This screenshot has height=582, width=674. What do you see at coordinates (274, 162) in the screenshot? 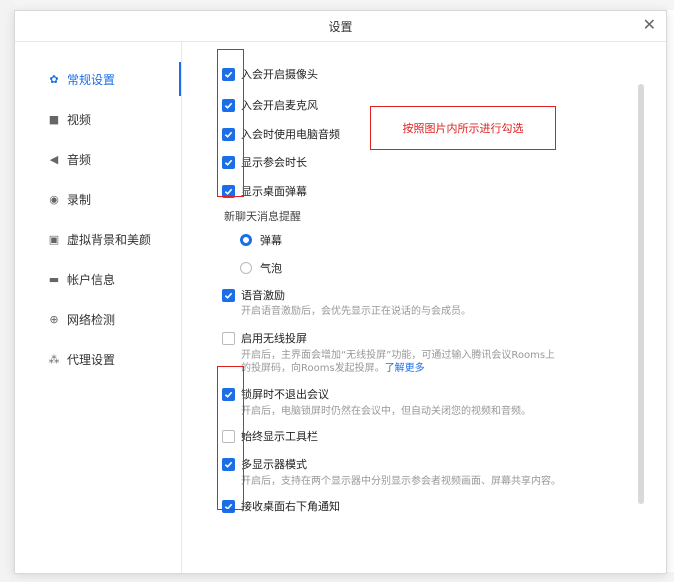
I see `option-label: 显示参会时长` at bounding box center [274, 162].